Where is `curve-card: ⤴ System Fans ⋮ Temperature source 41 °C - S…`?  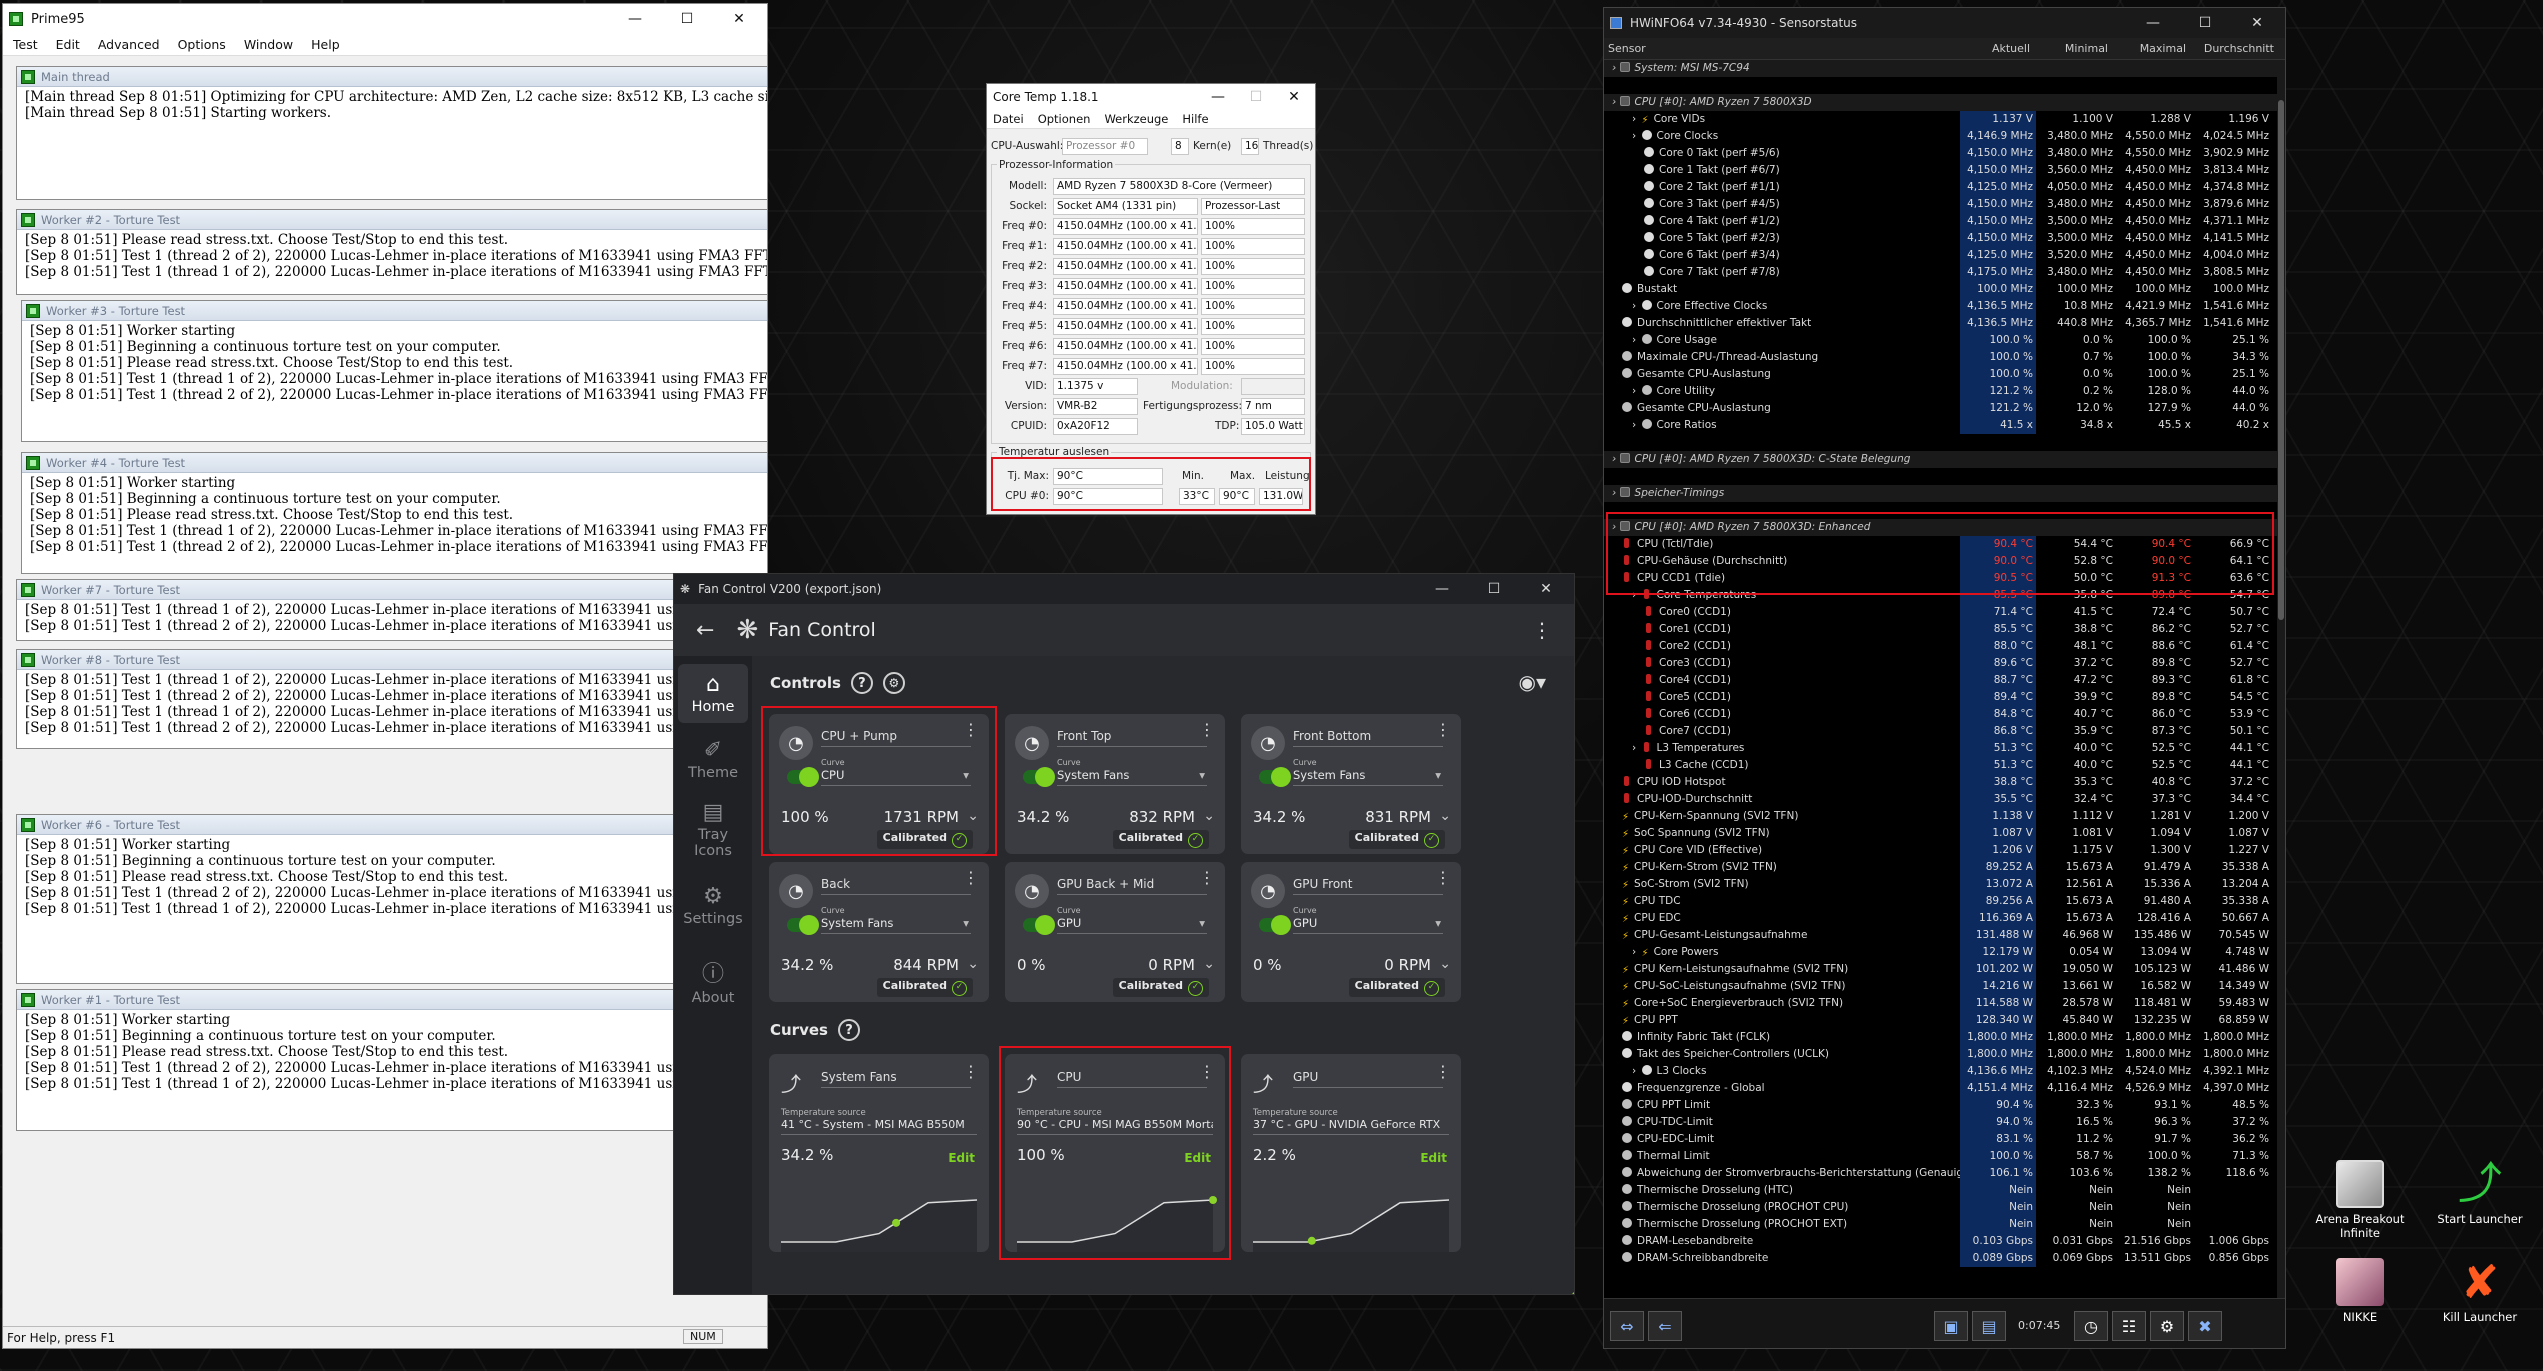
curve-card: ⤴ System Fans ⋮ Temperature source 41 °C - S… is located at coordinates (879, 1153).